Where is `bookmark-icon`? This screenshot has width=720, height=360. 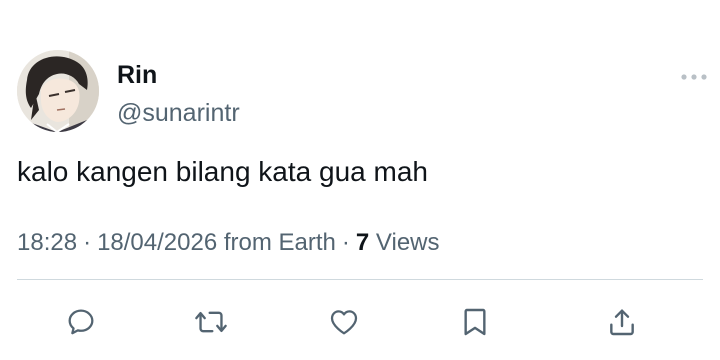
bookmark-icon is located at coordinates (475, 322).